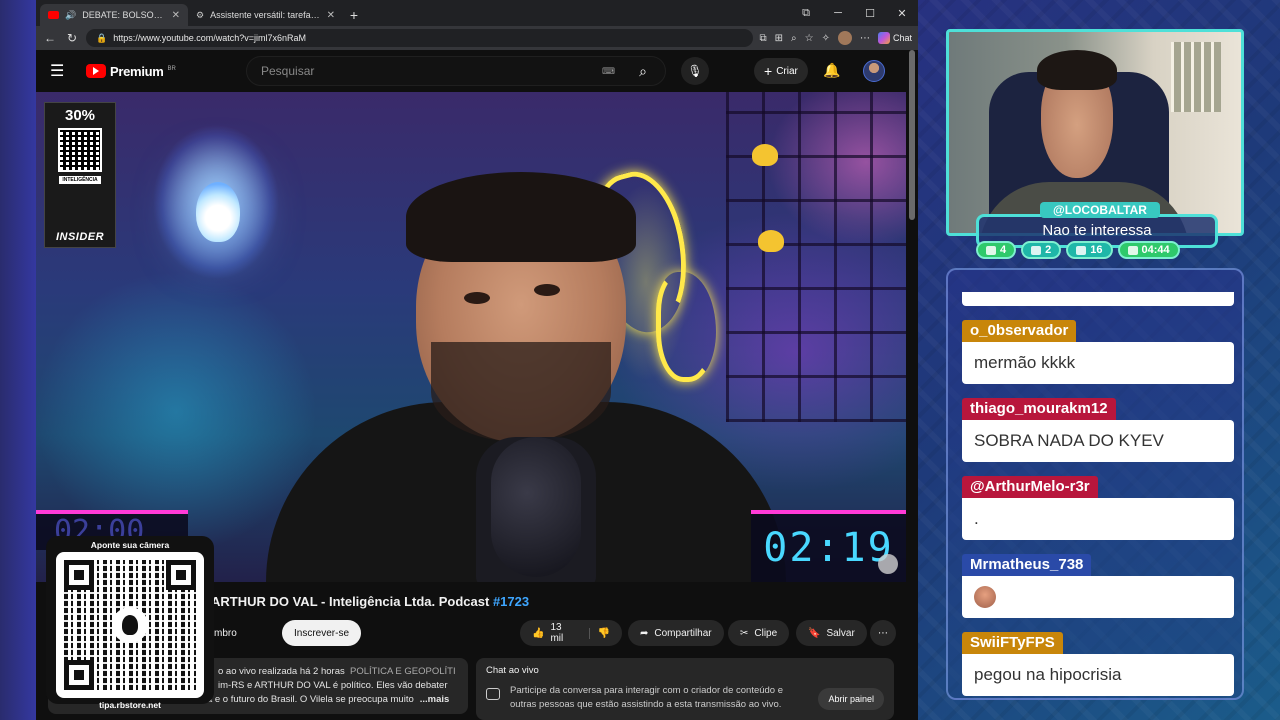 This screenshot has height=720, width=1280. Describe the element at coordinates (435, 700) in the screenshot. I see `show-more-link: ...mais` at that location.